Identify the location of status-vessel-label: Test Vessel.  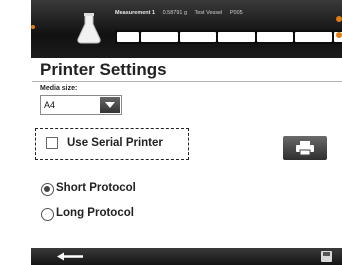
(208, 13).